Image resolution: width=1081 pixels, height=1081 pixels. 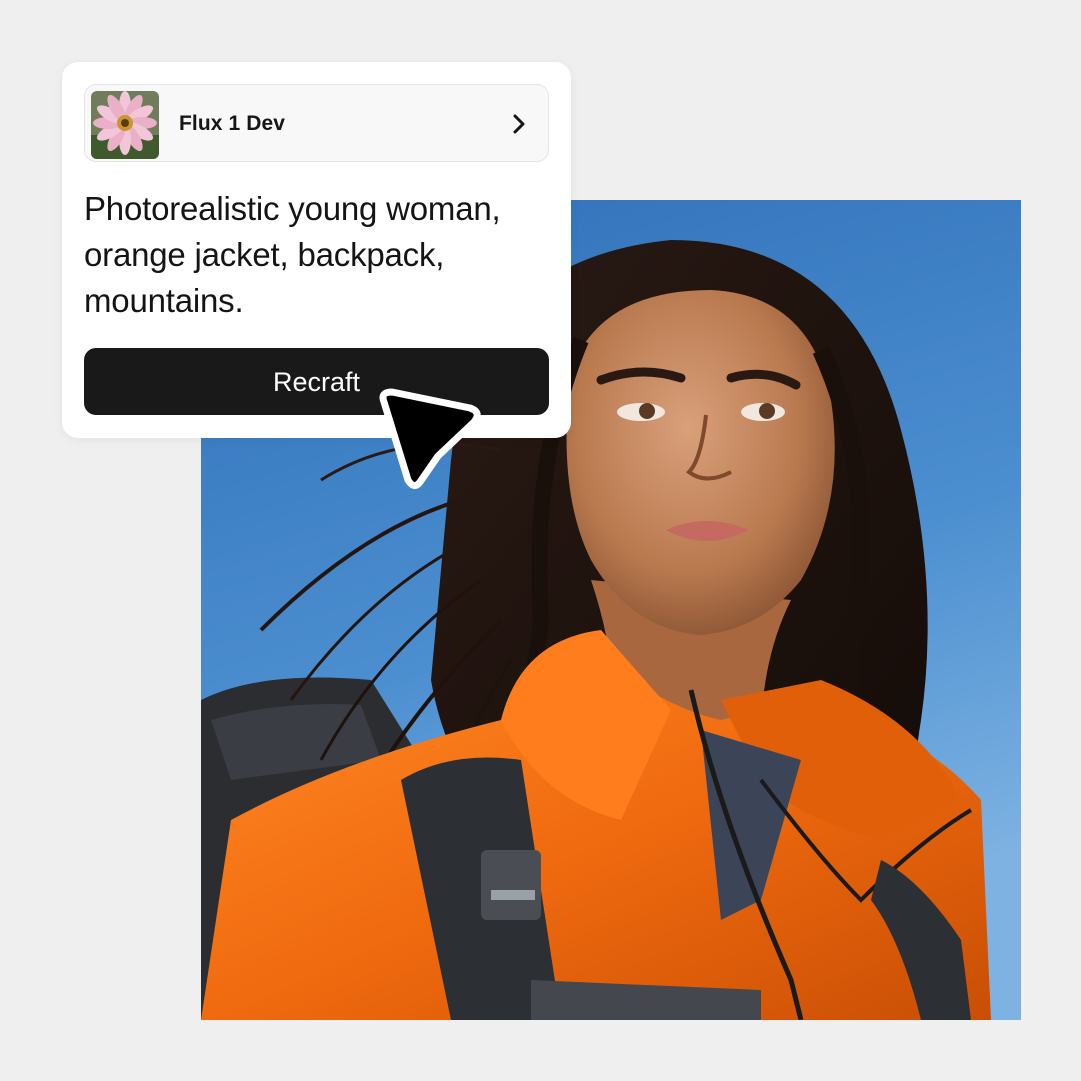 What do you see at coordinates (125, 125) in the screenshot?
I see `flower-thumbnail-icon` at bounding box center [125, 125].